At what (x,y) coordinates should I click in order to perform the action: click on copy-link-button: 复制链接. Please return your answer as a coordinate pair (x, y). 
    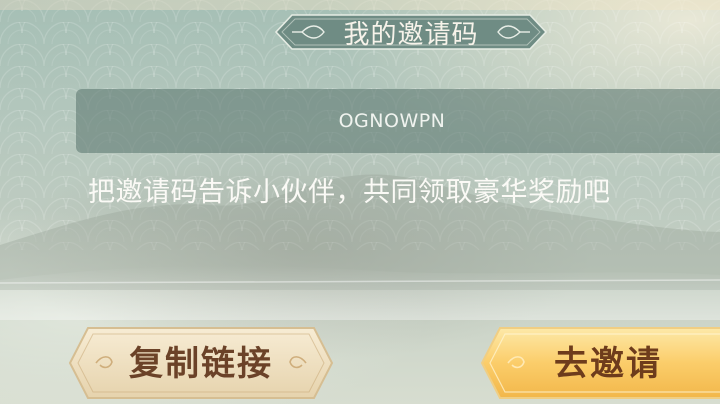
    Looking at the image, I should click on (201, 363).